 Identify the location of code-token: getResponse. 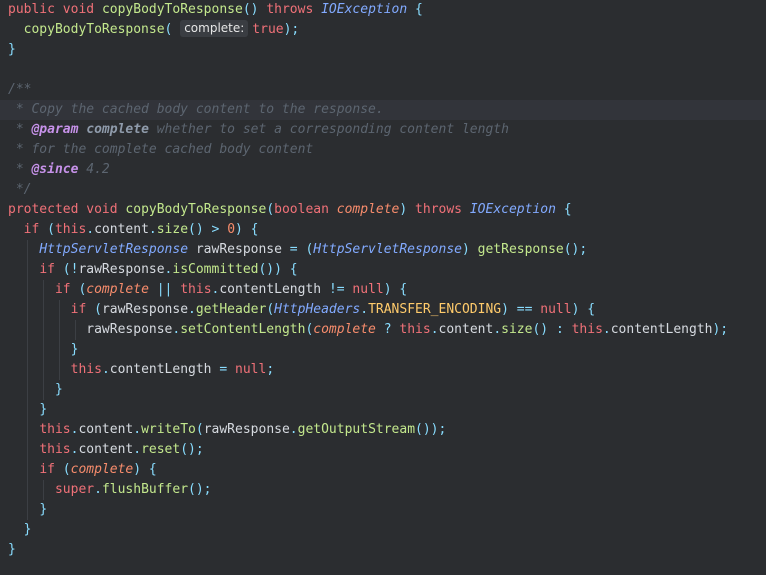
(520, 249).